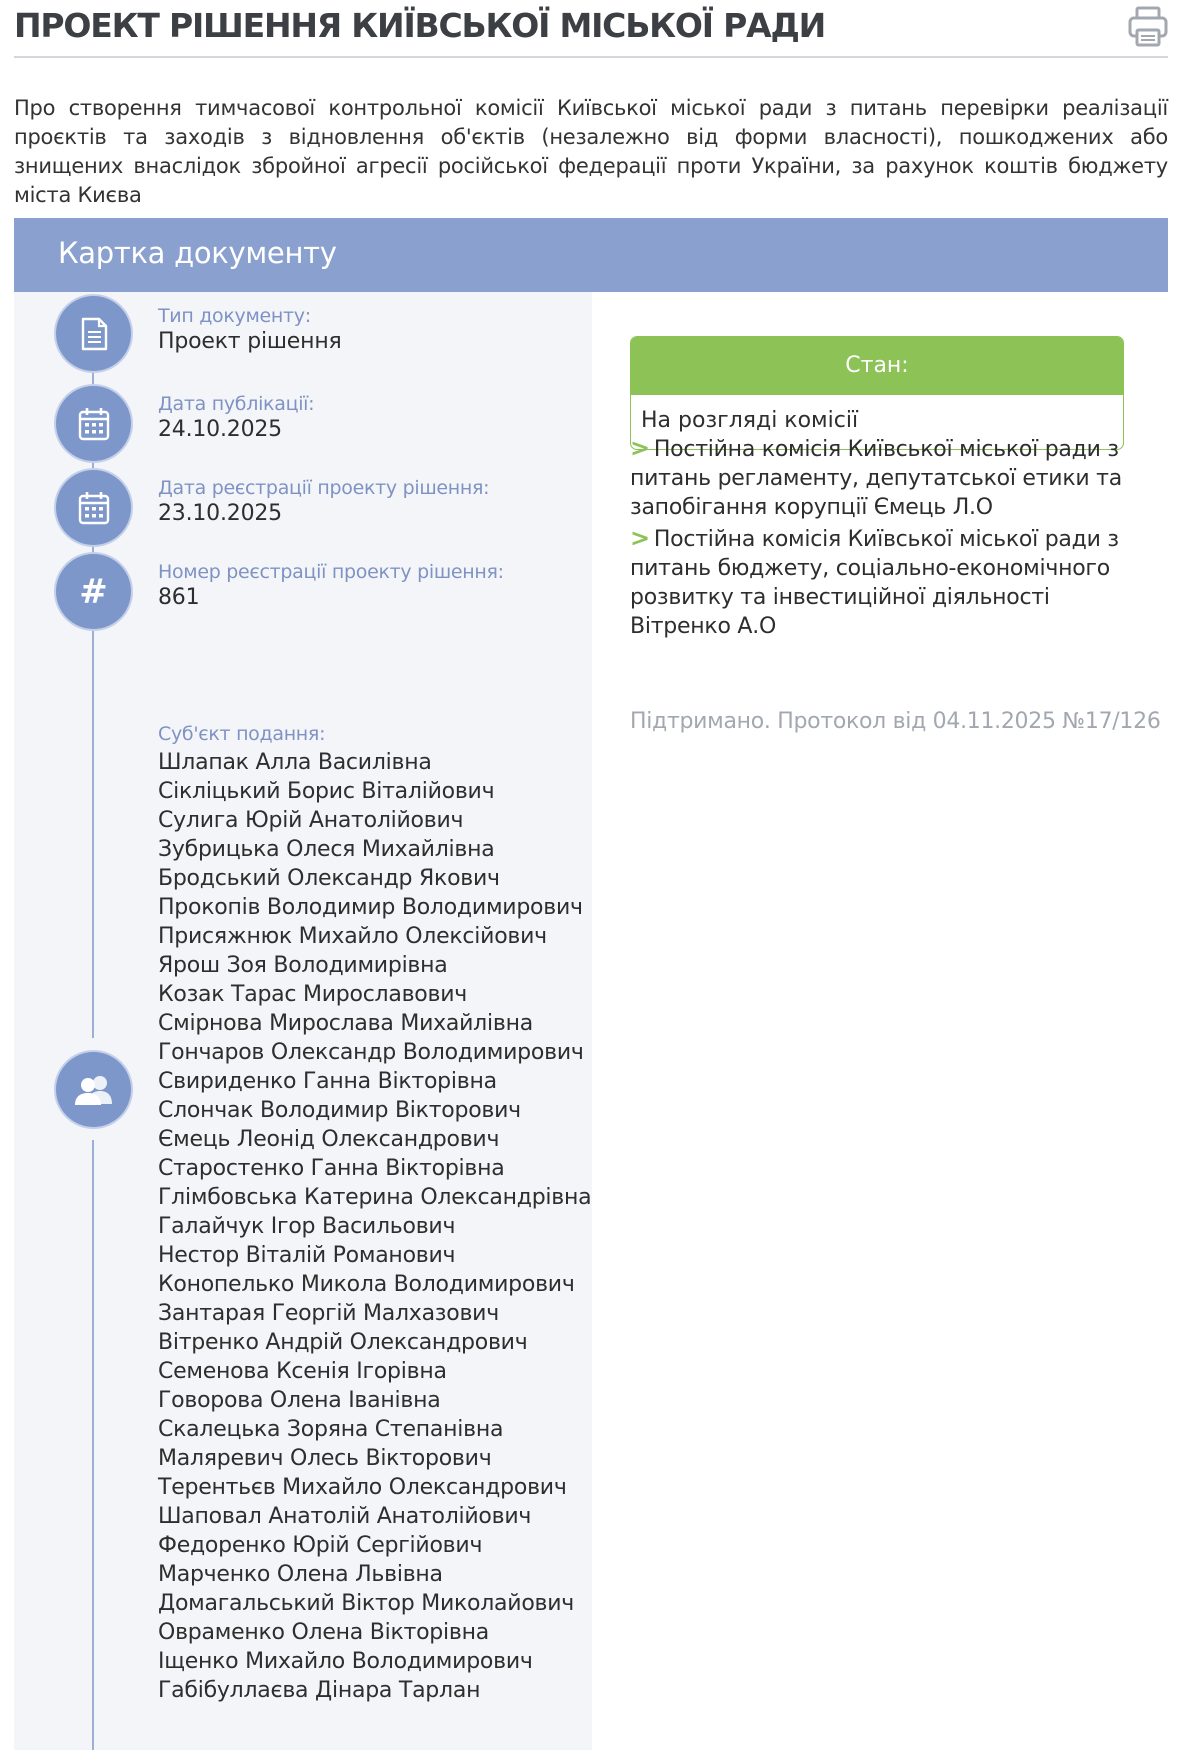 The image size is (1188, 1750). What do you see at coordinates (323, 1632) in the screenshot?
I see `submitter-name: Овраменко Олена Вікторівна` at bounding box center [323, 1632].